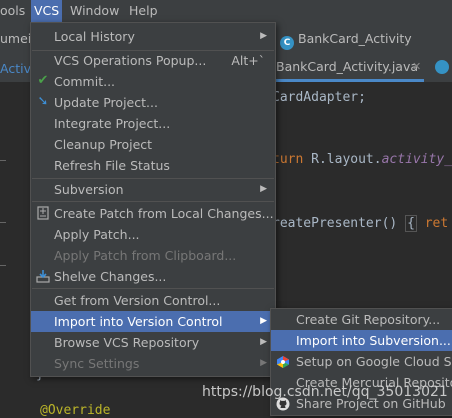 This screenshot has width=452, height=418. I want to click on code-line: reatePresenter() { ret, so click(360, 223).